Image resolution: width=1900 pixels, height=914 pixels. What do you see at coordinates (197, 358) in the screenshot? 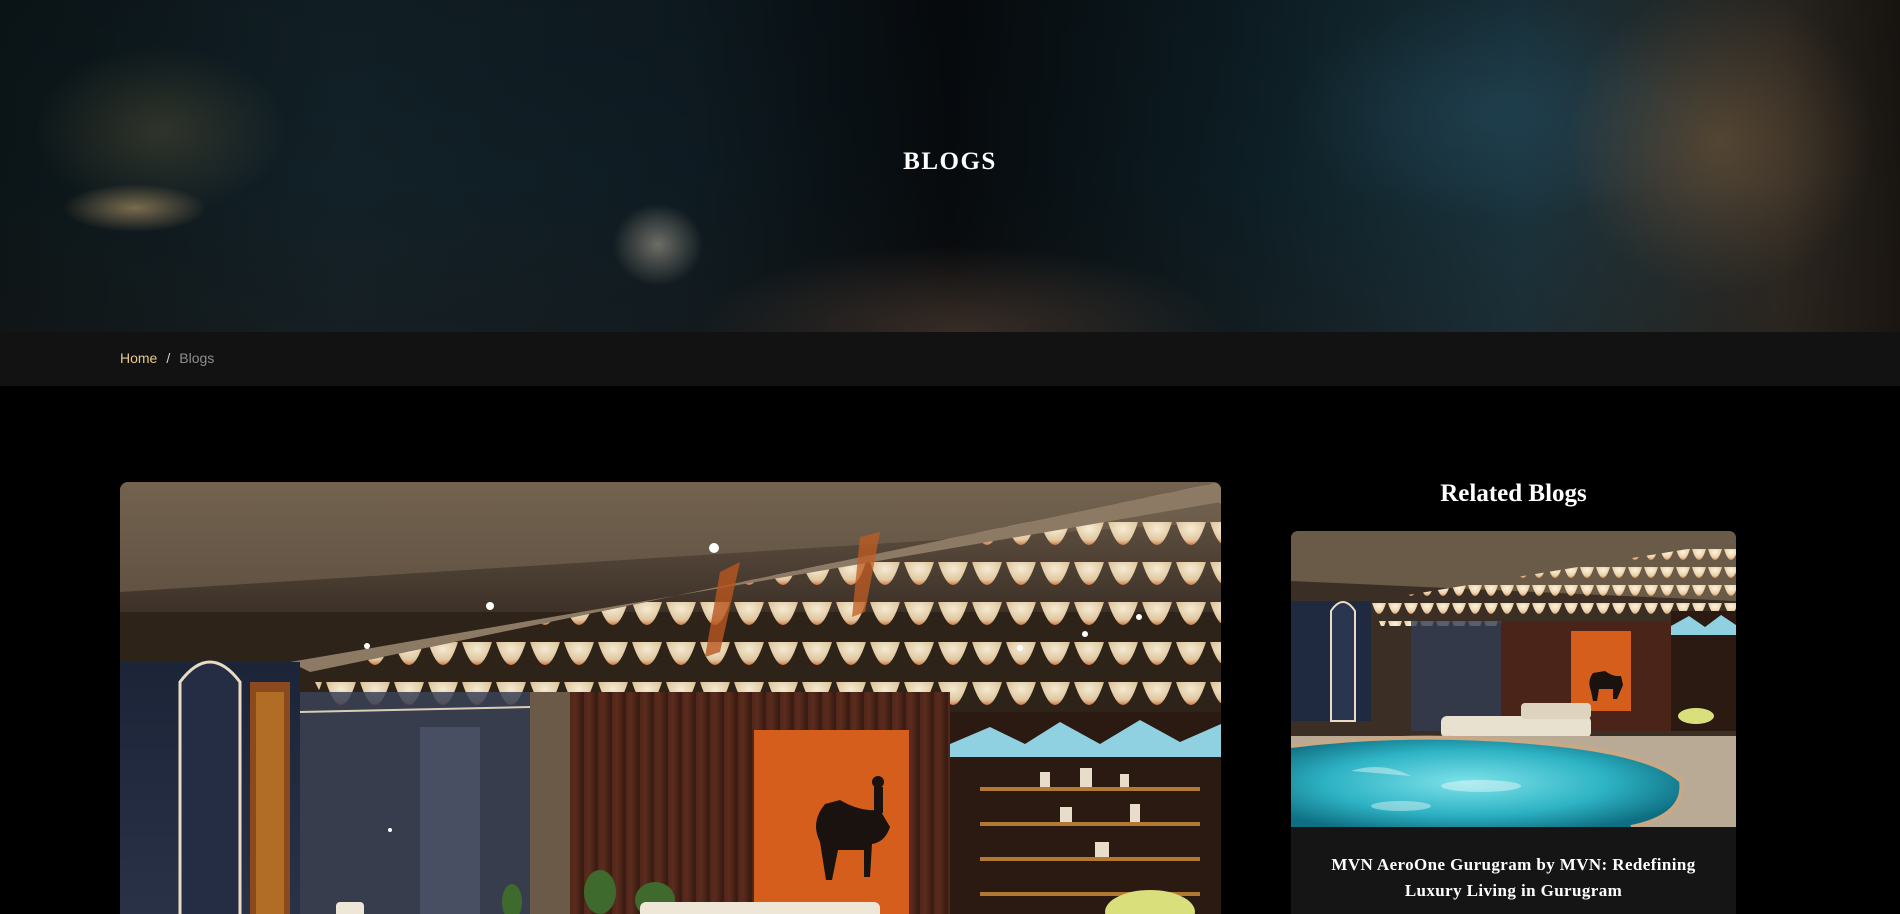
I see `breadcrumb-current: Blogs` at bounding box center [197, 358].